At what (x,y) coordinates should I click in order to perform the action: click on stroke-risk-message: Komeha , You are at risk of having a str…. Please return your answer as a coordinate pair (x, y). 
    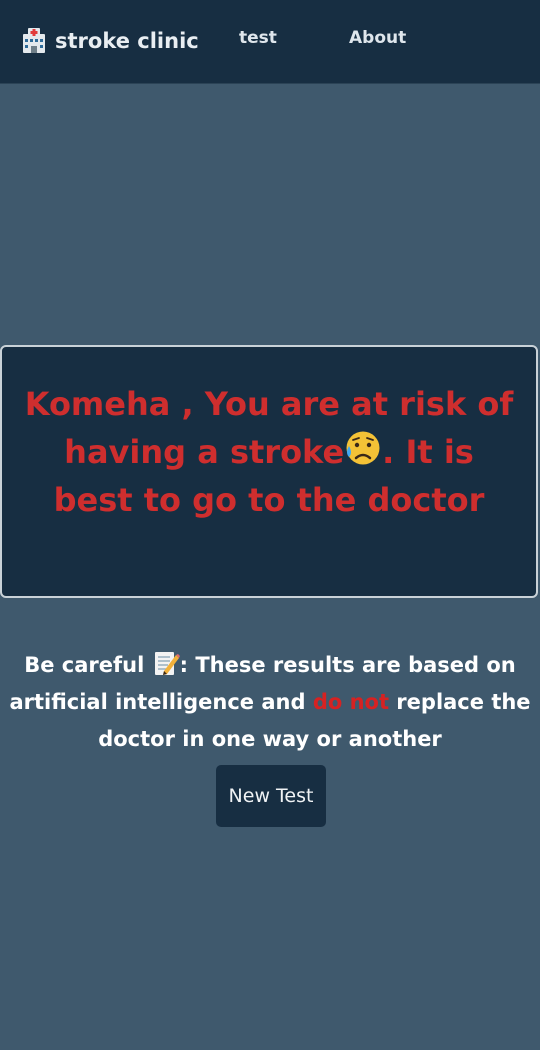
    Looking at the image, I should click on (269, 452).